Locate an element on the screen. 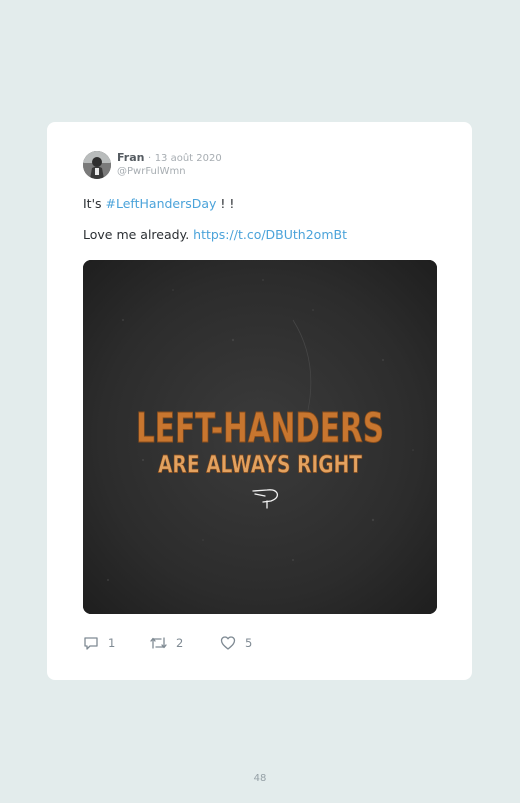 The width and height of the screenshot is (520, 803). reply-action: 1 is located at coordinates (99, 643).